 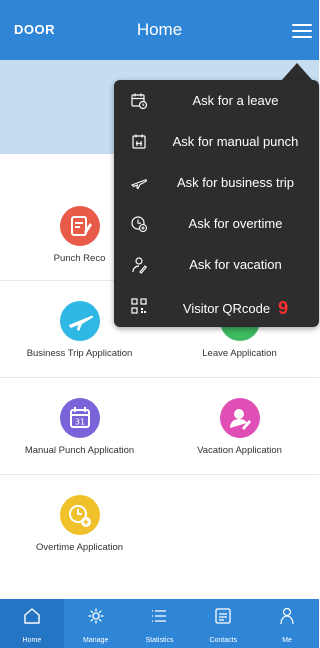 I want to click on list-icon, so click(x=159, y=616).